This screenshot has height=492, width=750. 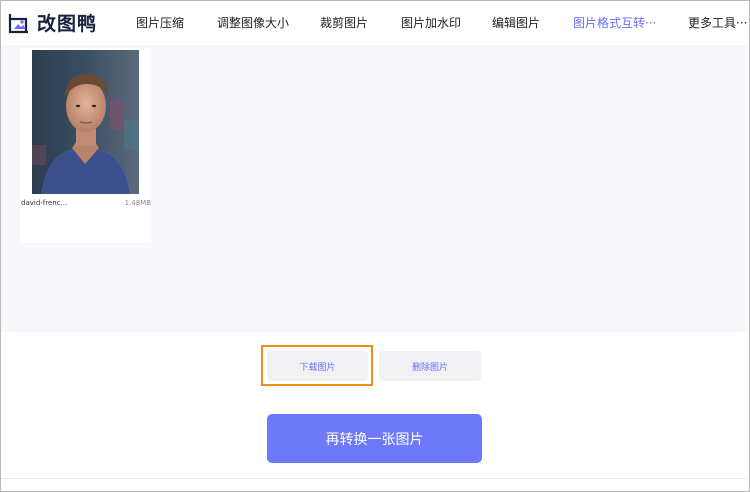 I want to click on nav-item-compress: 图片压缩, so click(x=160, y=22).